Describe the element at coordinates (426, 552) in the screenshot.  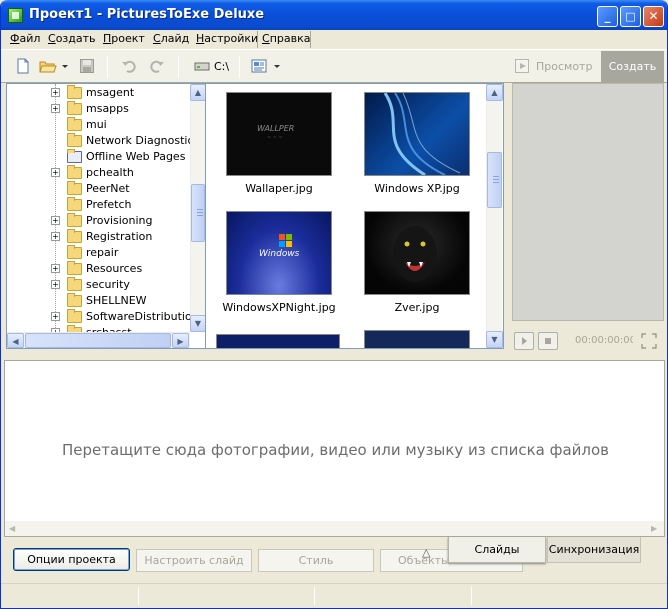
I see `collapse-panel-icon: △` at that location.